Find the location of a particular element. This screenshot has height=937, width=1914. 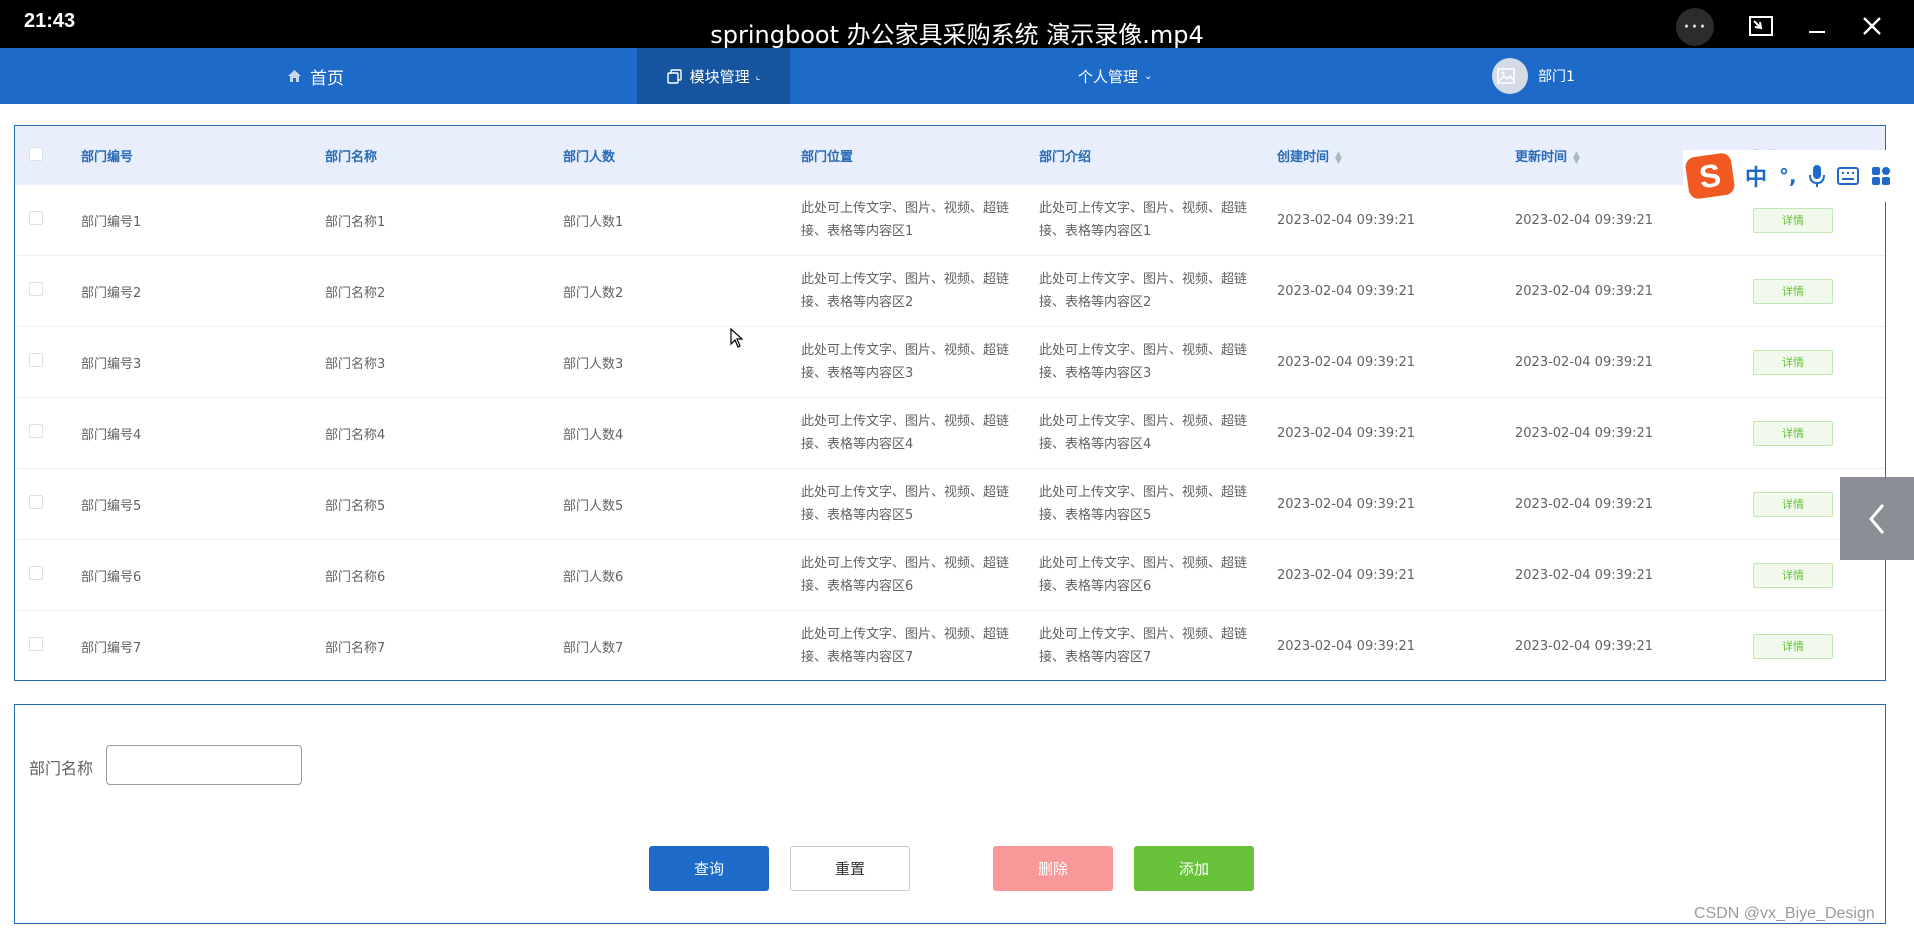

nav-personal-label: 个人管理 is located at coordinates (1108, 76).